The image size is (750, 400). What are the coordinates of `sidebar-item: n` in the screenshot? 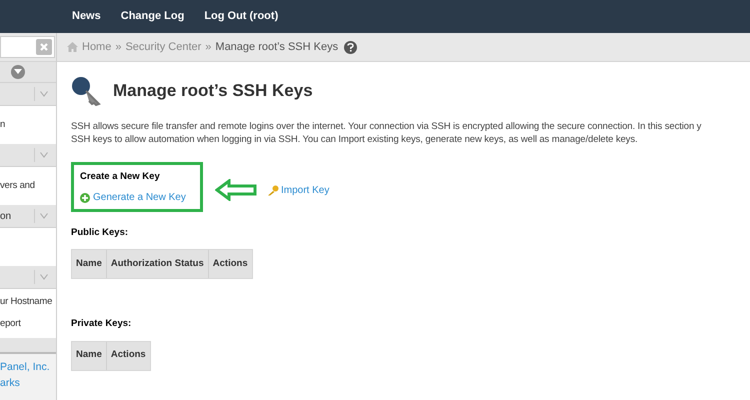 It's located at (28, 125).